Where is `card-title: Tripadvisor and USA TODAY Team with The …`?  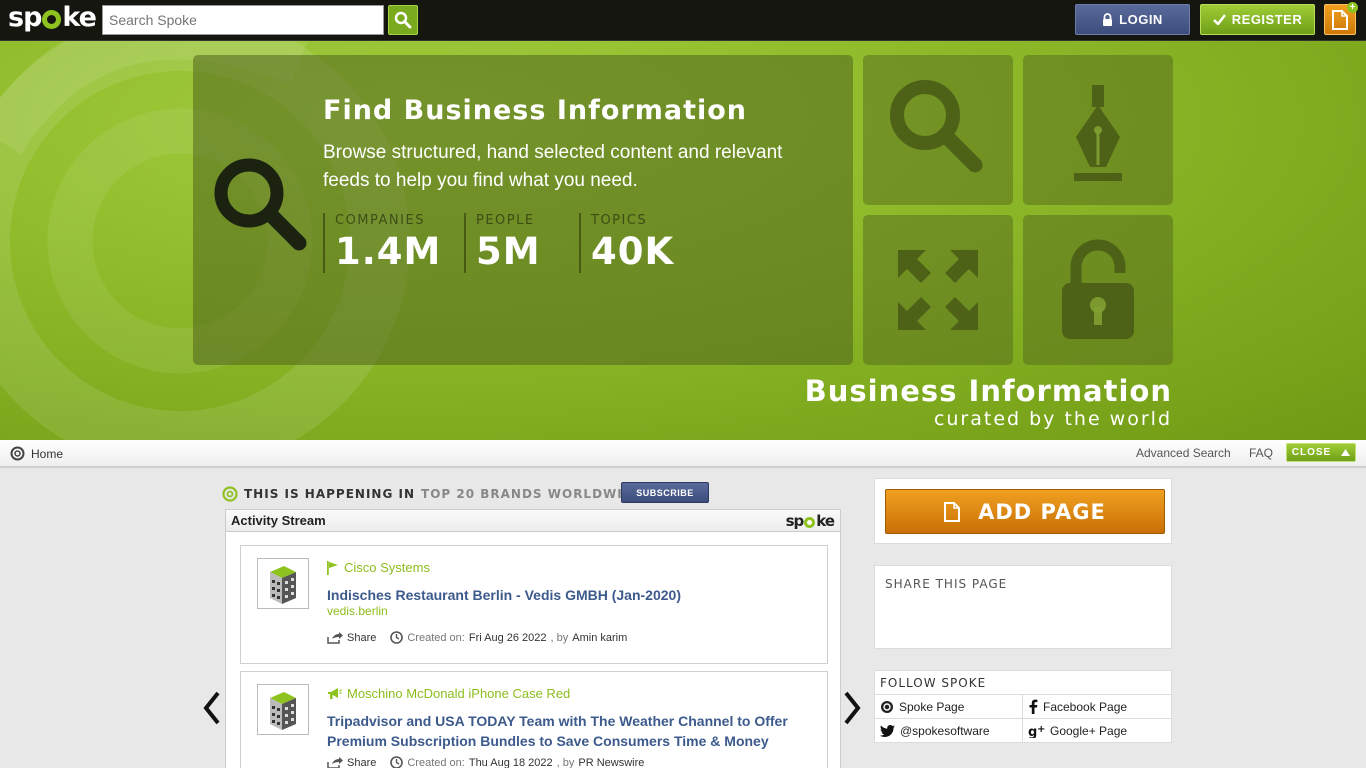
card-title: Tripadvisor and USA TODAY Team with The … is located at coordinates (567, 731).